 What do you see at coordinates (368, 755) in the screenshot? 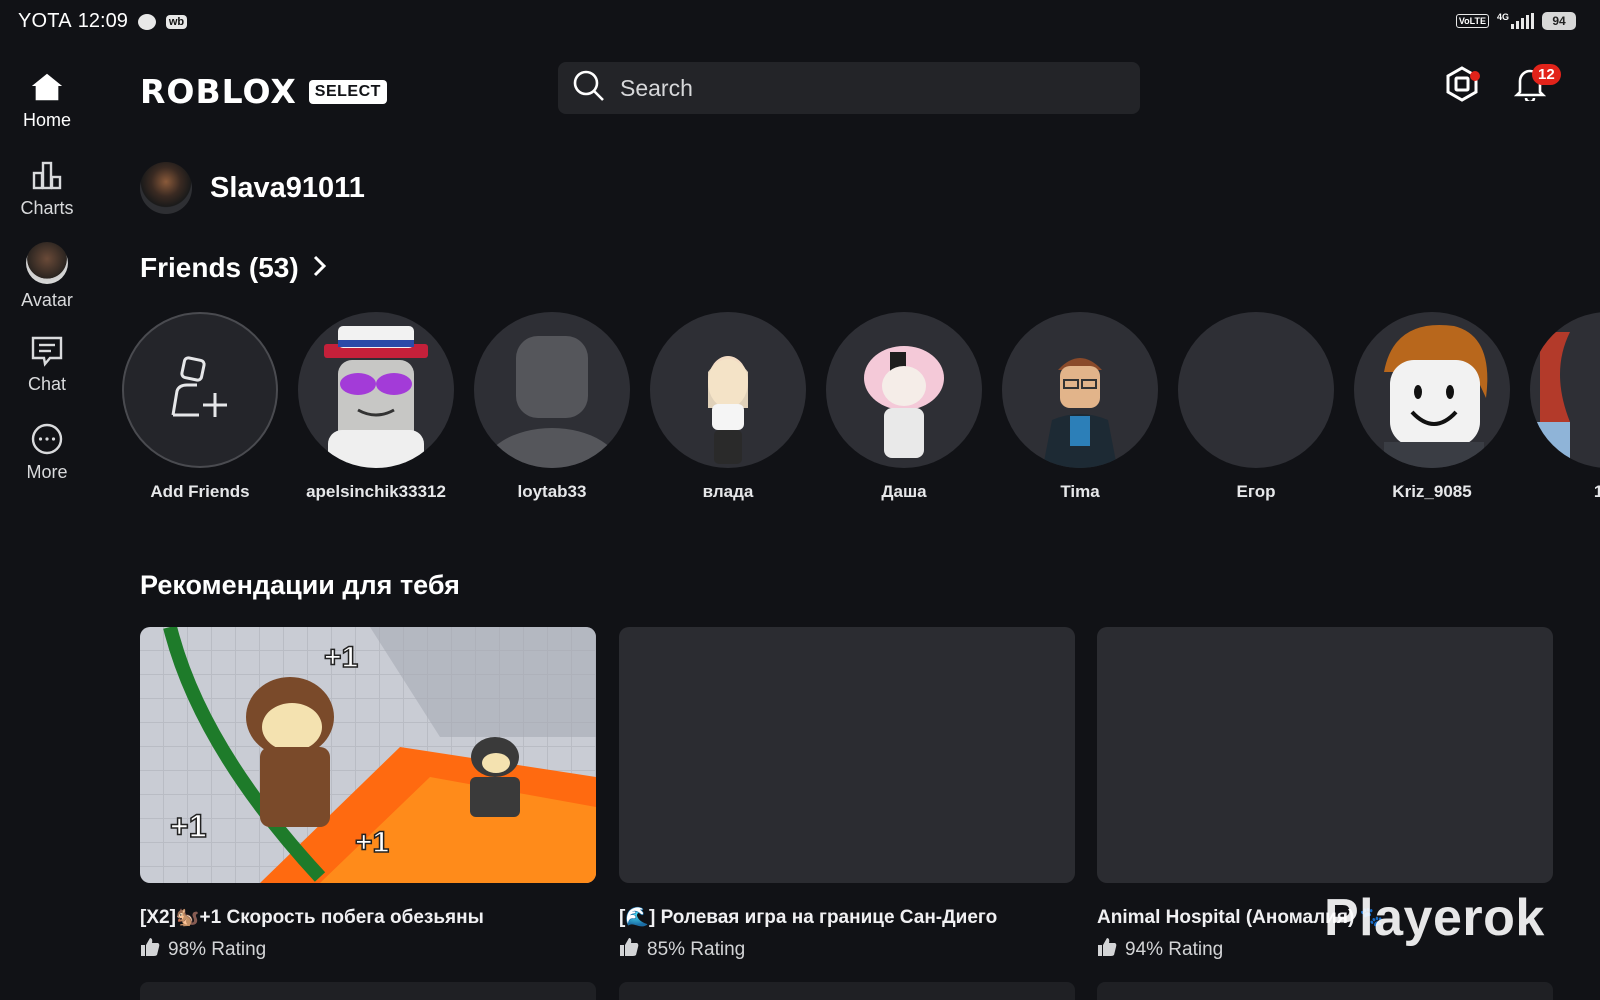
I see `game-thumbnail: +1 +1 +1` at bounding box center [368, 755].